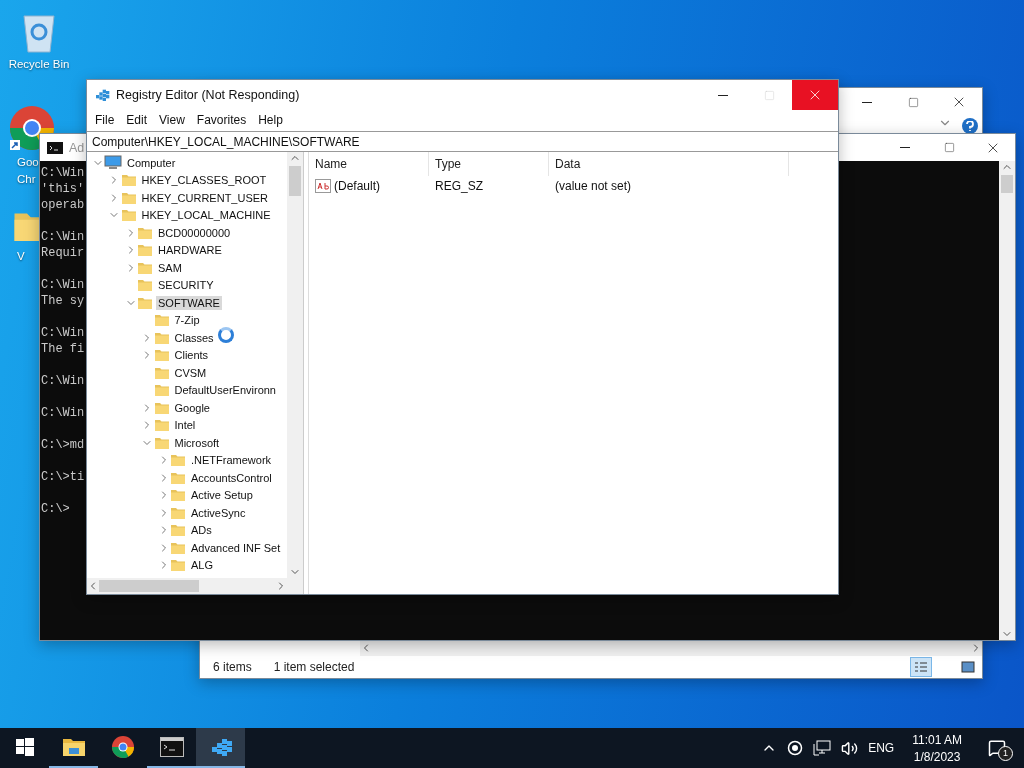 The image size is (1024, 768). Describe the element at coordinates (208, 95) in the screenshot. I see `window-title: Registry Editor (Not Responding)` at that location.